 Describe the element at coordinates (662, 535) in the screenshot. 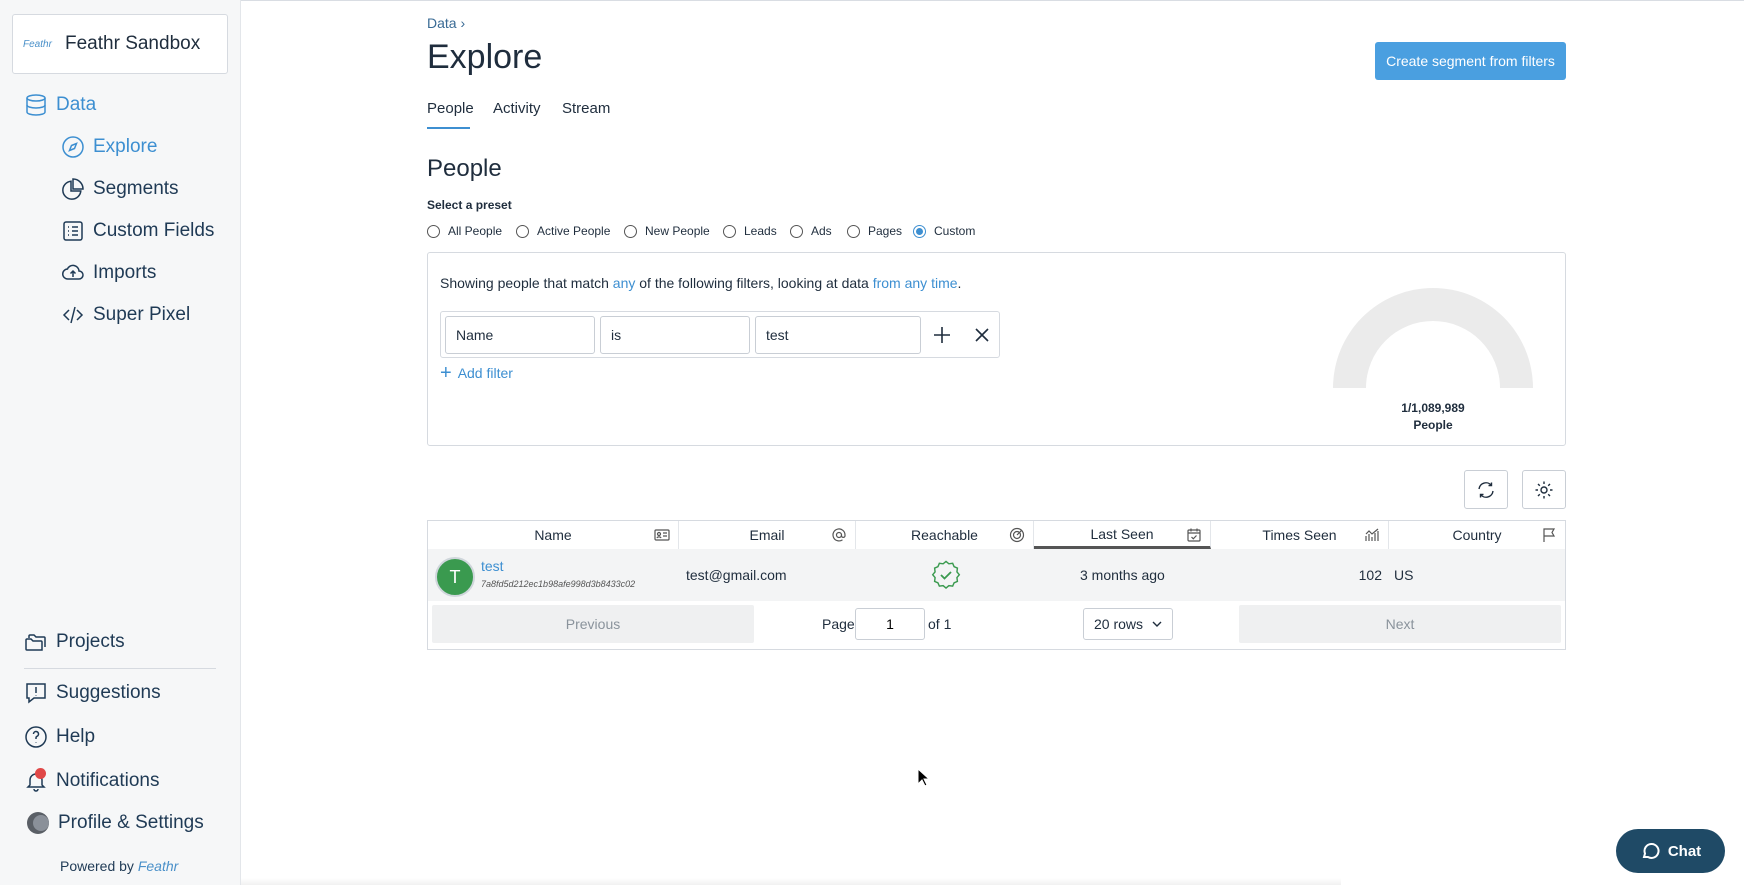

I see `id-card-icon` at that location.